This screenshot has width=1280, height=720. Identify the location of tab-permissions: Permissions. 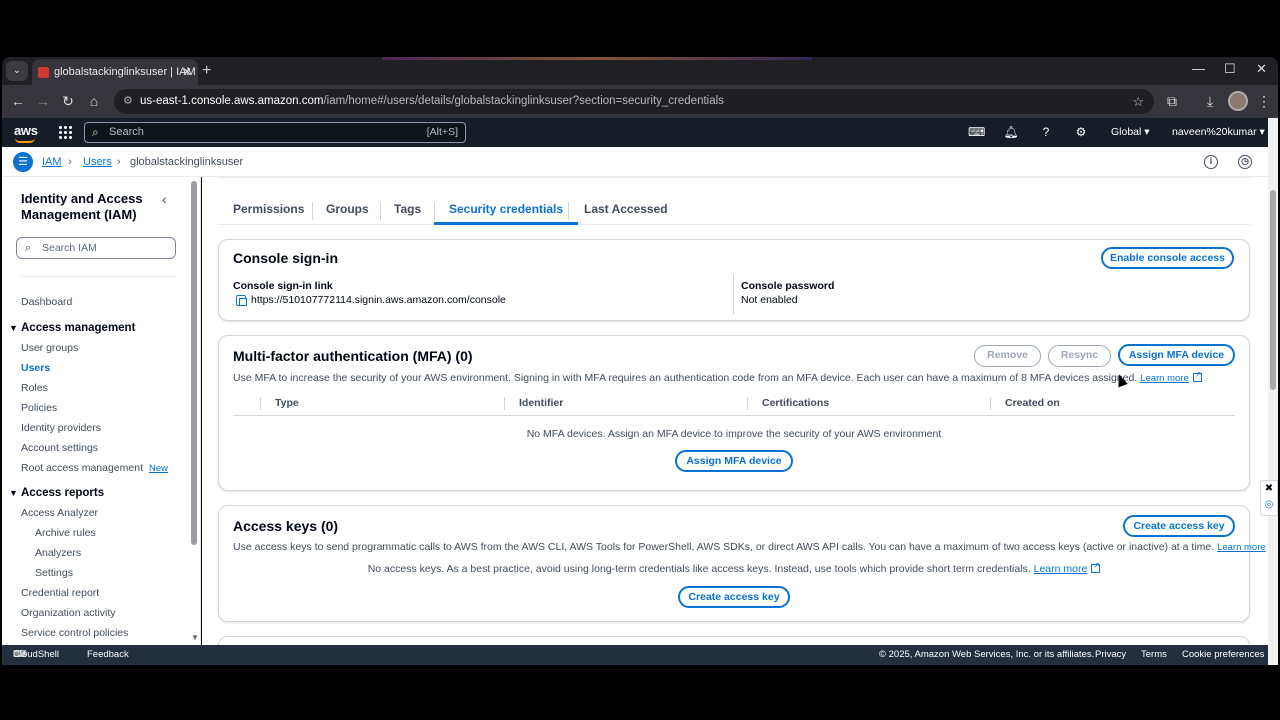
(268, 210).